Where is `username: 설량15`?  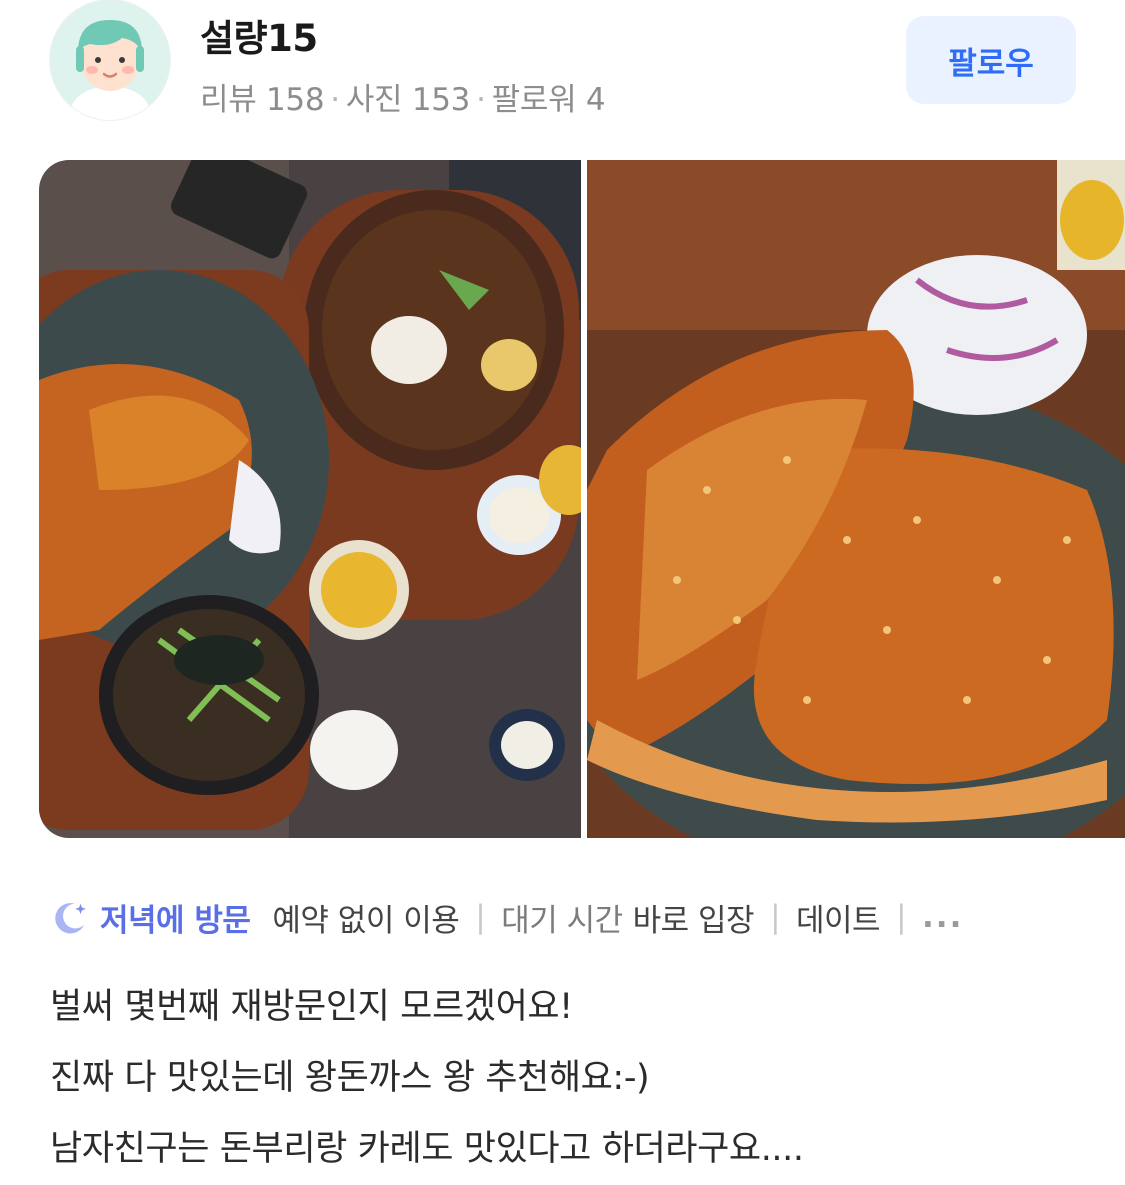
username: 설량15 is located at coordinates (259, 35).